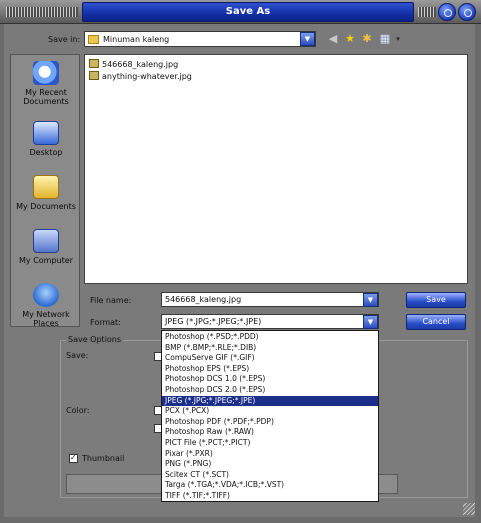 This screenshot has width=481, height=523. Describe the element at coordinates (270, 321) in the screenshot. I see `format-dropdown: JPEG (*.JPG;*.JPEG;*.JPE) ▼` at that location.